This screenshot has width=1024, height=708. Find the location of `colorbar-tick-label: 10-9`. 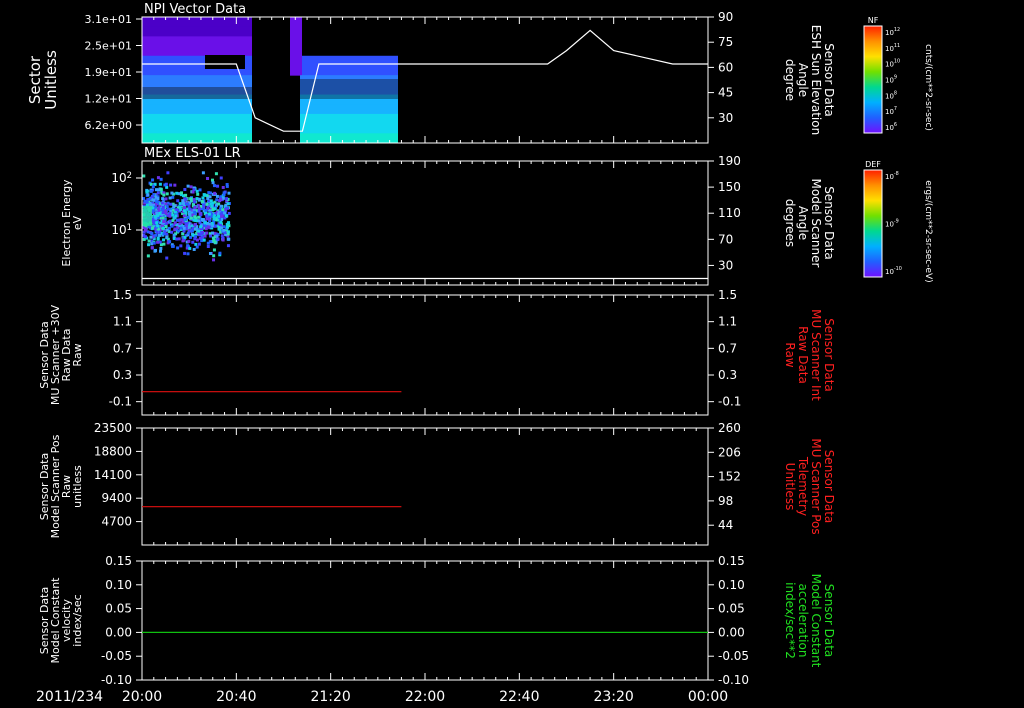

colorbar-tick-label: 10-9 is located at coordinates (892, 224).